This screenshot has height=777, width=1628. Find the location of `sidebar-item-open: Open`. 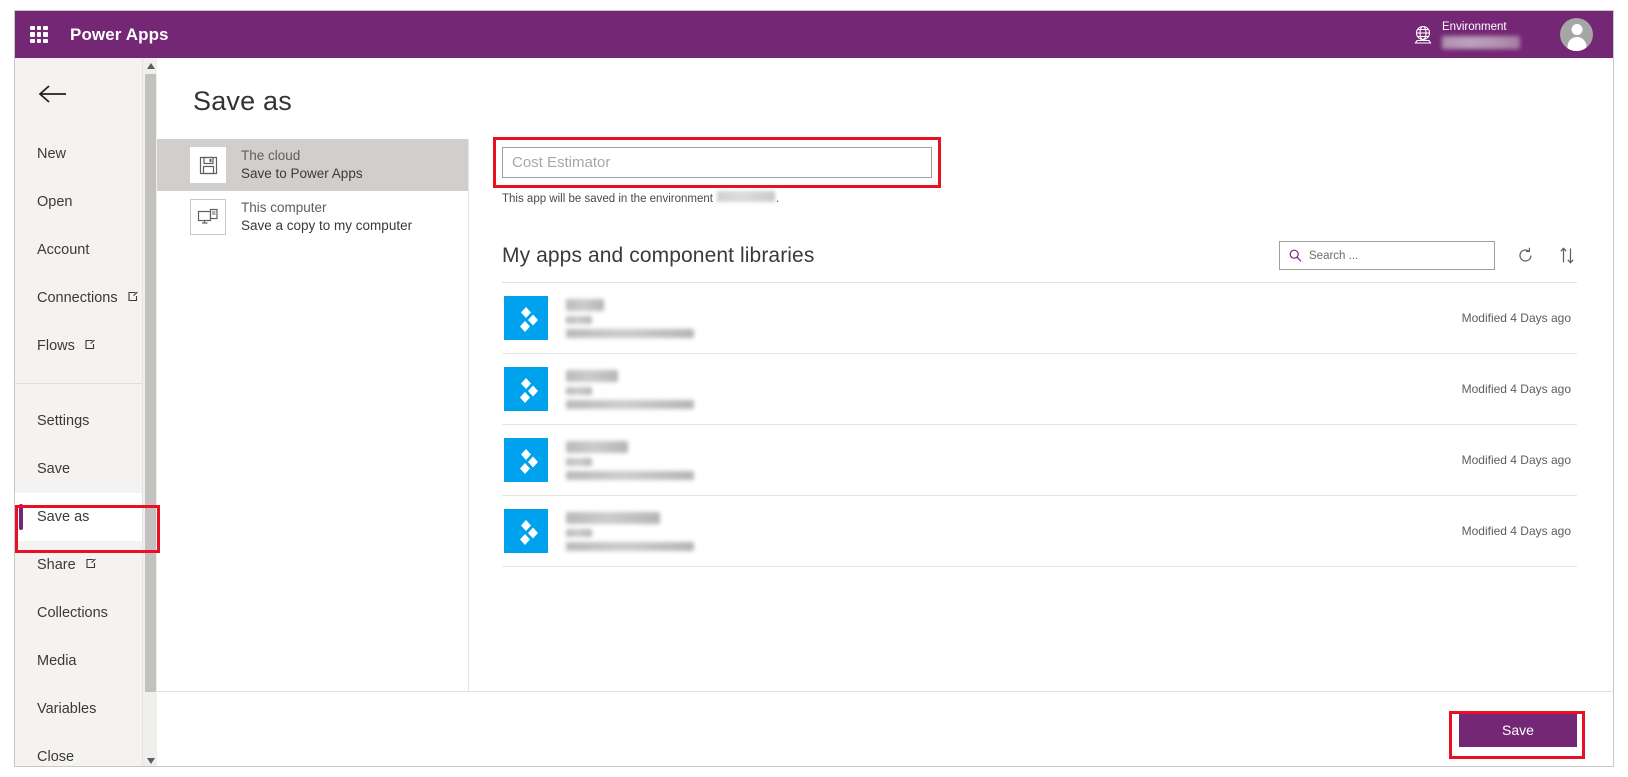

sidebar-item-open: Open is located at coordinates (86, 202).